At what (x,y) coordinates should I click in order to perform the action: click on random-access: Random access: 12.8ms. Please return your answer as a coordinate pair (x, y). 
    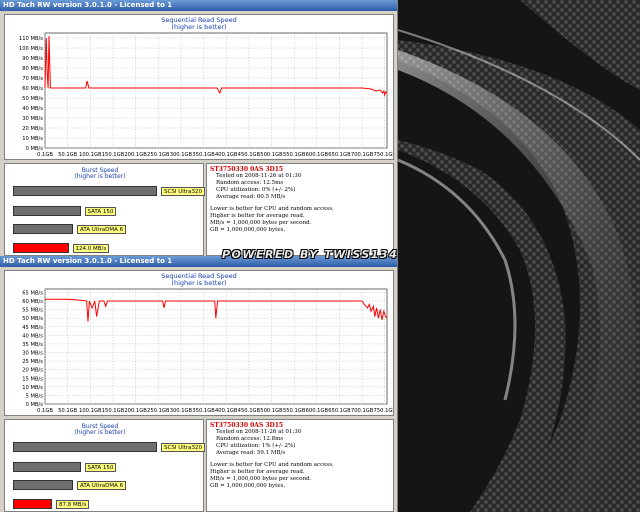
    Looking at the image, I should click on (250, 439).